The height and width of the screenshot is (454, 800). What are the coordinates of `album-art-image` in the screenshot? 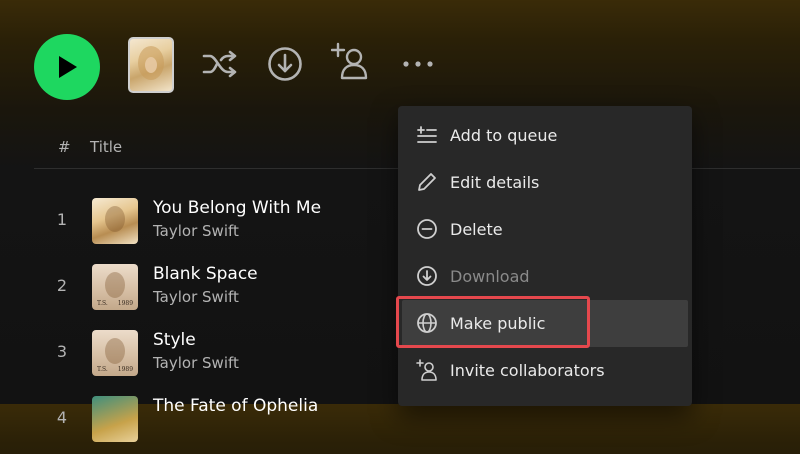 It's located at (151, 63).